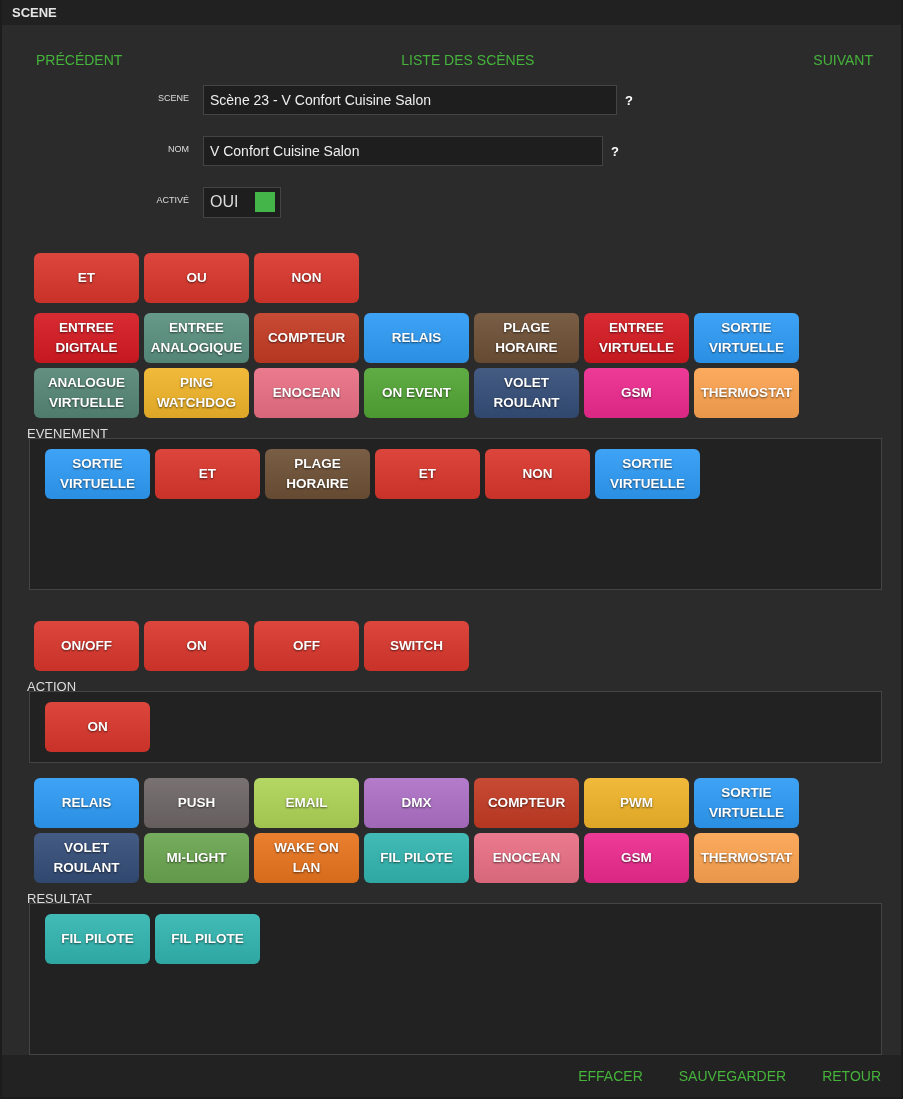 This screenshot has width=903, height=1099. What do you see at coordinates (52, 687) in the screenshot?
I see `section-label: ACTION` at bounding box center [52, 687].